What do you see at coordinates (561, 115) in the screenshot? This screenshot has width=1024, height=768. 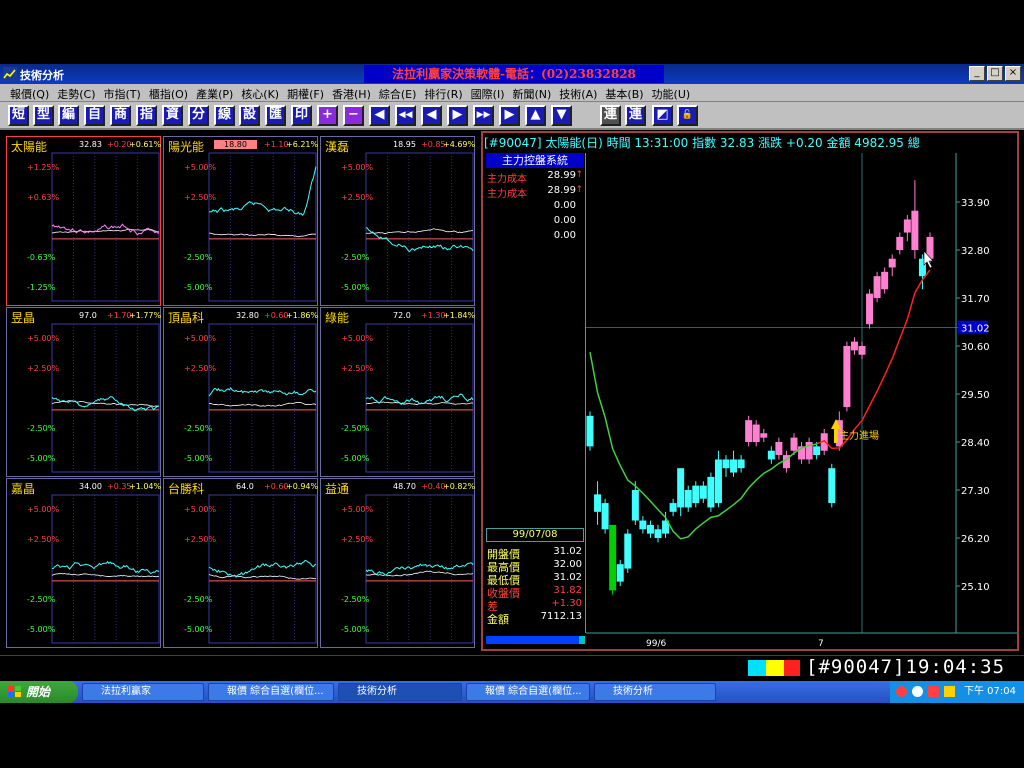 I see `toolbar-button-21: ▼` at bounding box center [561, 115].